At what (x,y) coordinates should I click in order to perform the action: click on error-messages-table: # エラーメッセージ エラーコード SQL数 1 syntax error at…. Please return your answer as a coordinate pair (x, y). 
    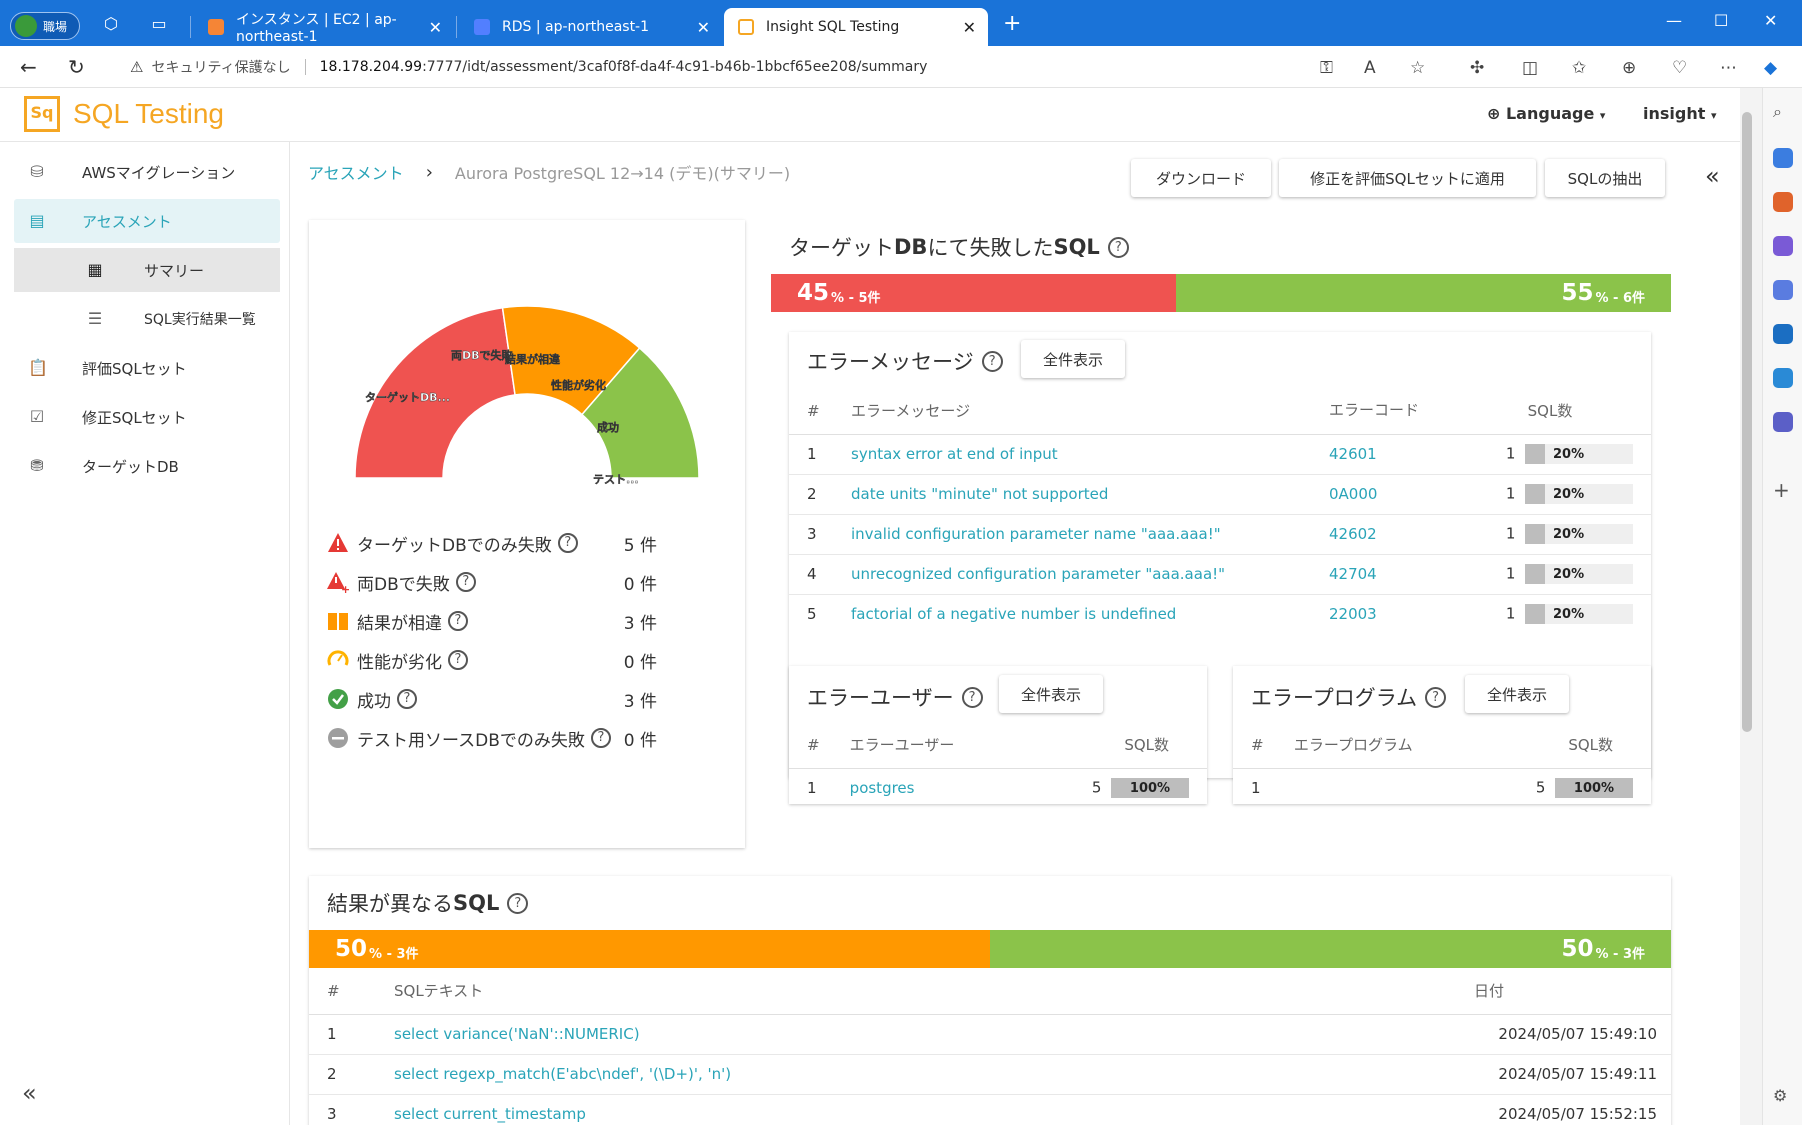
    Looking at the image, I should click on (1220, 511).